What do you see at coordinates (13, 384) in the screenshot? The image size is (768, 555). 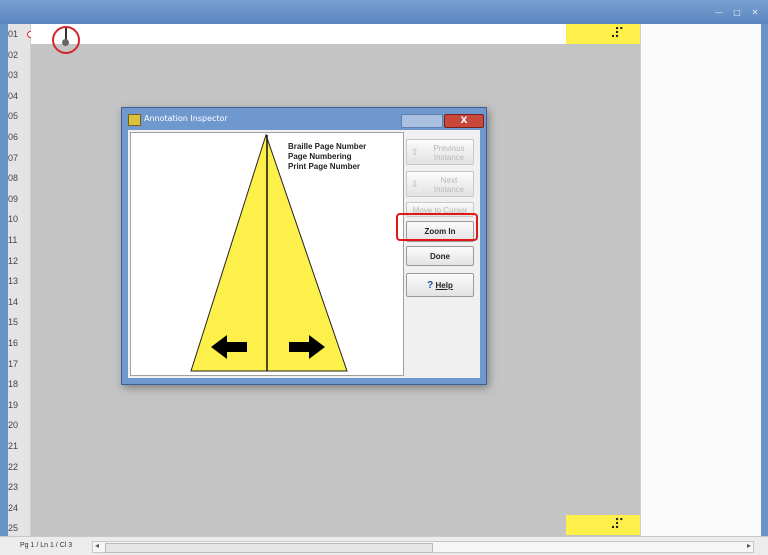 I see `line-number: 18` at bounding box center [13, 384].